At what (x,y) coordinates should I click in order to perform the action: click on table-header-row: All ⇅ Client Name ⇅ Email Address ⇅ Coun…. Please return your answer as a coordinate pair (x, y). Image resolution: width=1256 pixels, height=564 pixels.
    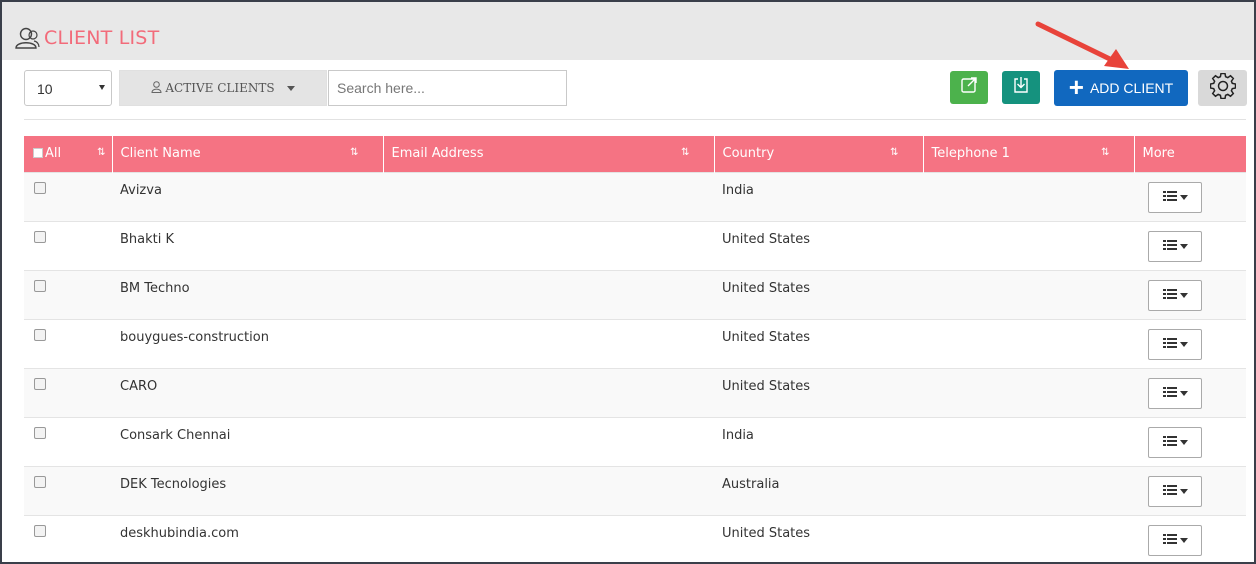
    Looking at the image, I should click on (635, 154).